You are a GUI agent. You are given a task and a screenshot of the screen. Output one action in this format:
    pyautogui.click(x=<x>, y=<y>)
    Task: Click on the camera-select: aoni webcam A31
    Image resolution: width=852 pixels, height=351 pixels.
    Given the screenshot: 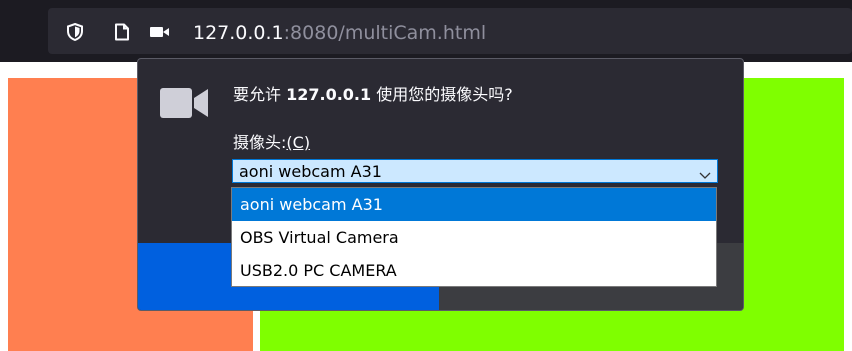 What is the action you would take?
    pyautogui.click(x=475, y=171)
    